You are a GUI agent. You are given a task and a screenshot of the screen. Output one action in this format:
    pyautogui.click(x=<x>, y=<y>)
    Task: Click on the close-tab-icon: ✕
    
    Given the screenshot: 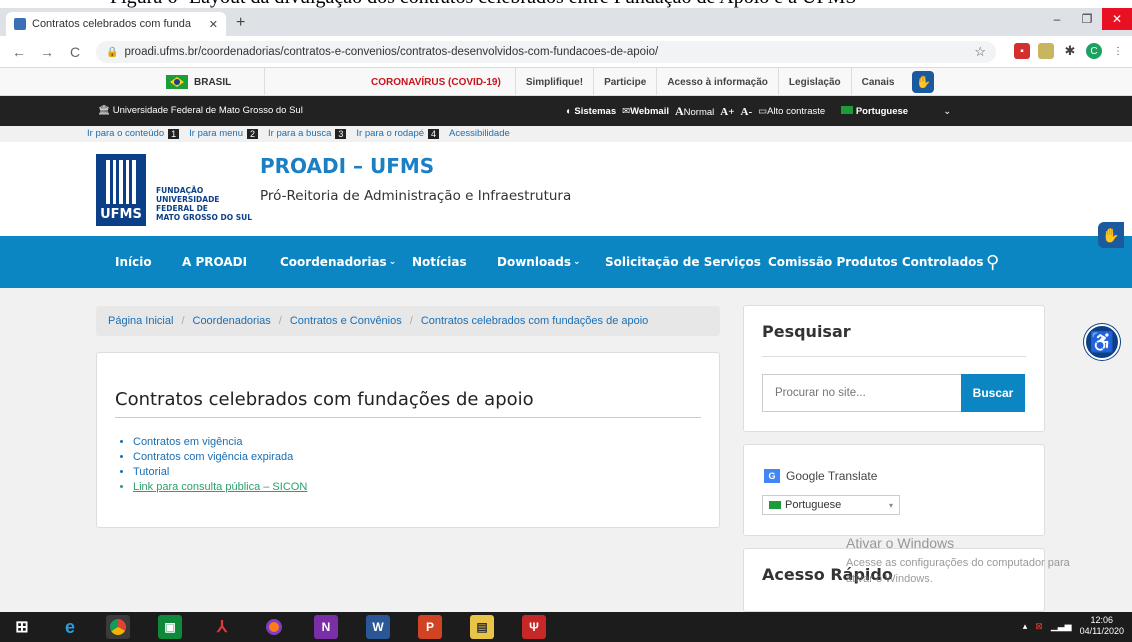 What is the action you would take?
    pyautogui.click(x=213, y=24)
    